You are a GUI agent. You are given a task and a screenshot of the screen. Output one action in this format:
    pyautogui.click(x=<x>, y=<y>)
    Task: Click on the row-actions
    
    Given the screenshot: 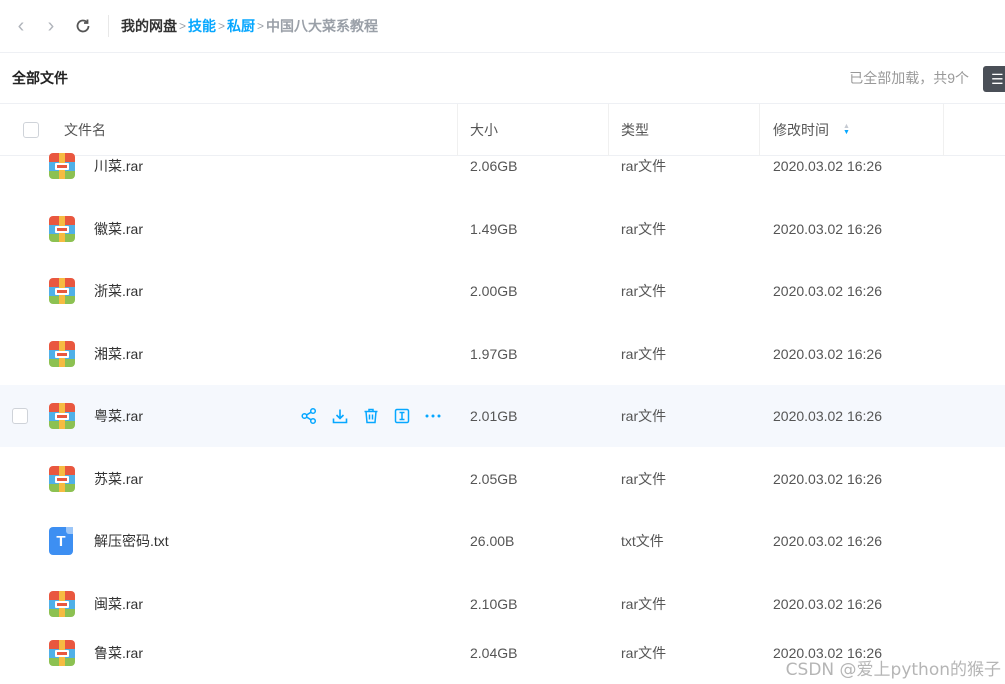 What is the action you would take?
    pyautogui.click(x=377, y=416)
    